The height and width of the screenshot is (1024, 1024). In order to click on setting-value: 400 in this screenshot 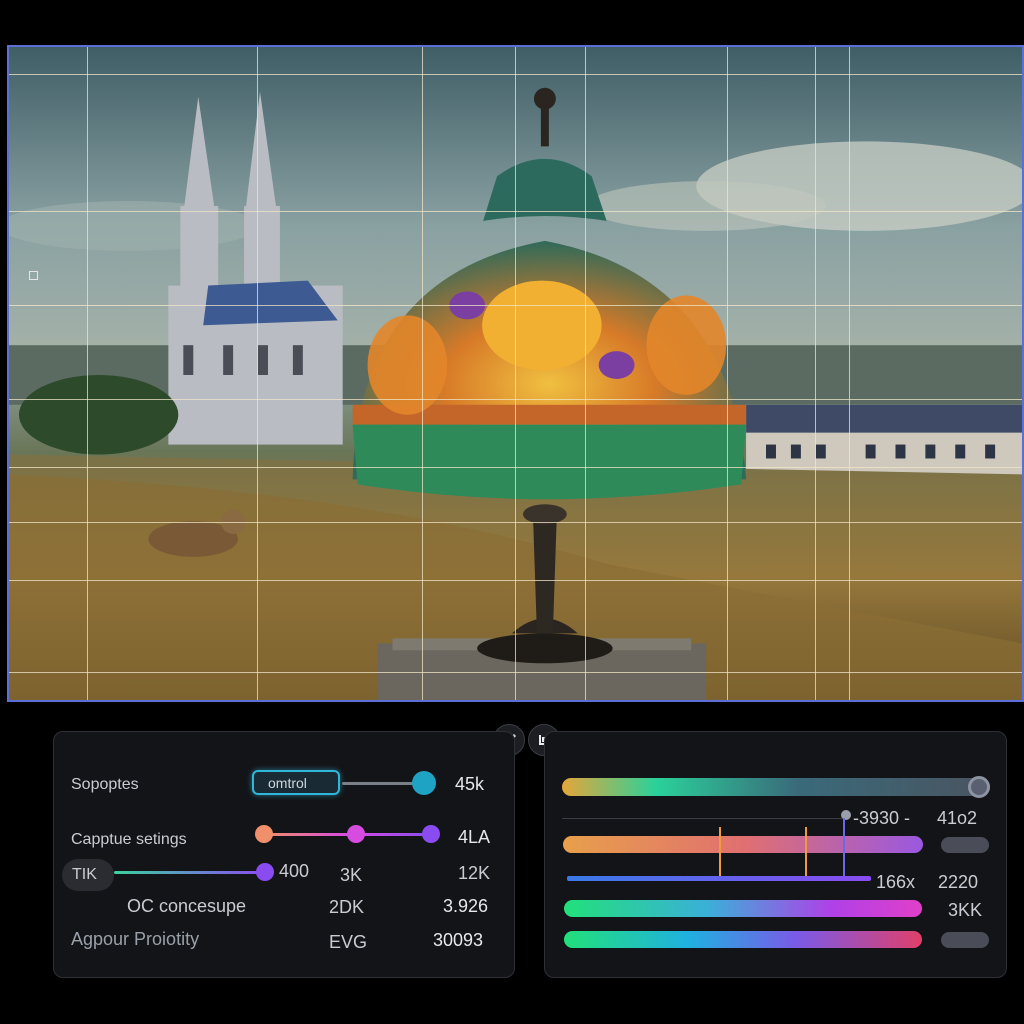, I will do `click(294, 871)`.